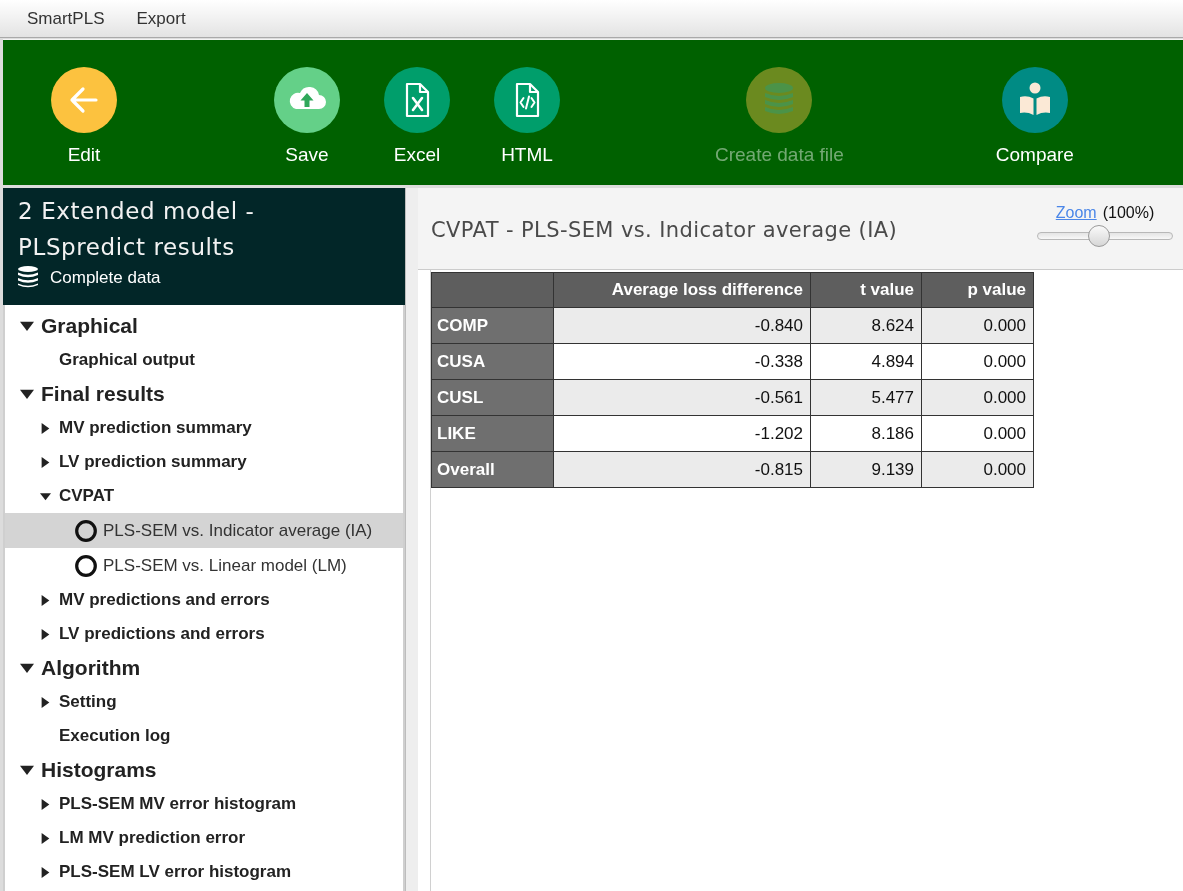  I want to click on table-cell: 8.624, so click(866, 325).